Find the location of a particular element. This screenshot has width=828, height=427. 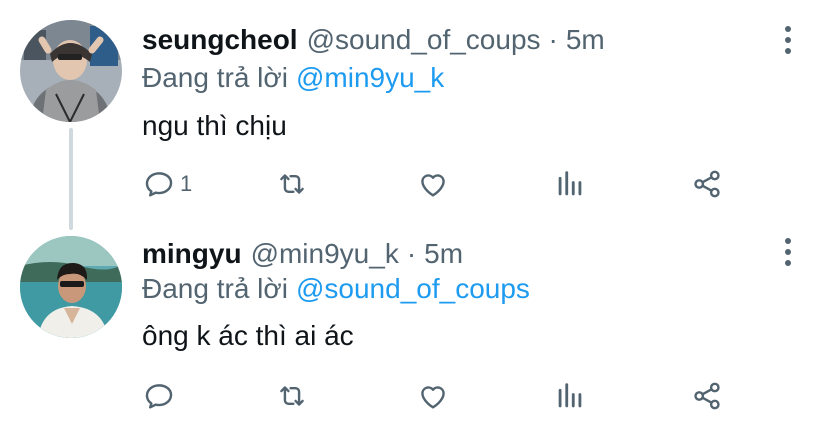

mention-link: @min9yu_k is located at coordinates (370, 77).